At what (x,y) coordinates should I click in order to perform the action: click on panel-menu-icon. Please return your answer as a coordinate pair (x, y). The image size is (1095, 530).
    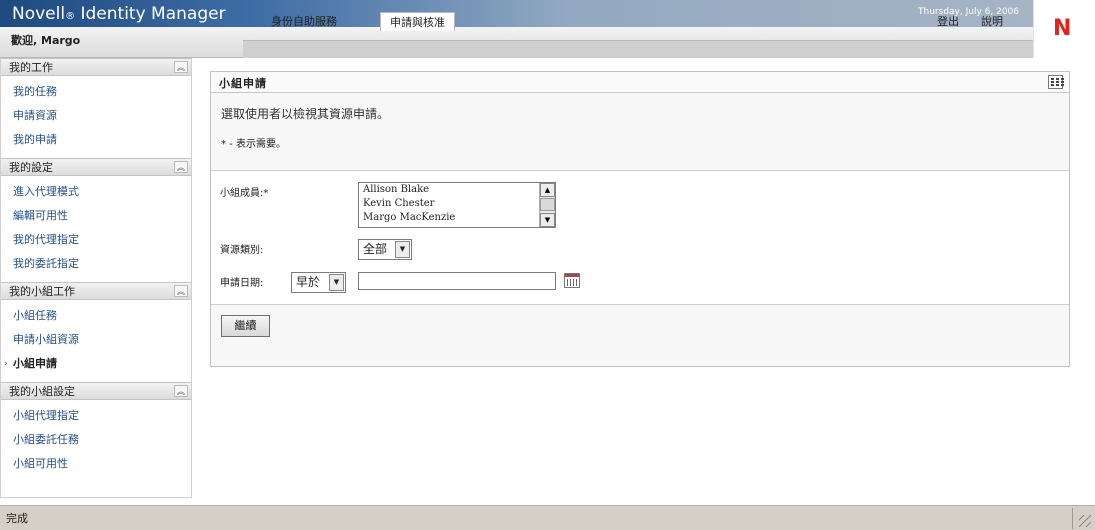
    Looking at the image, I should click on (1056, 82).